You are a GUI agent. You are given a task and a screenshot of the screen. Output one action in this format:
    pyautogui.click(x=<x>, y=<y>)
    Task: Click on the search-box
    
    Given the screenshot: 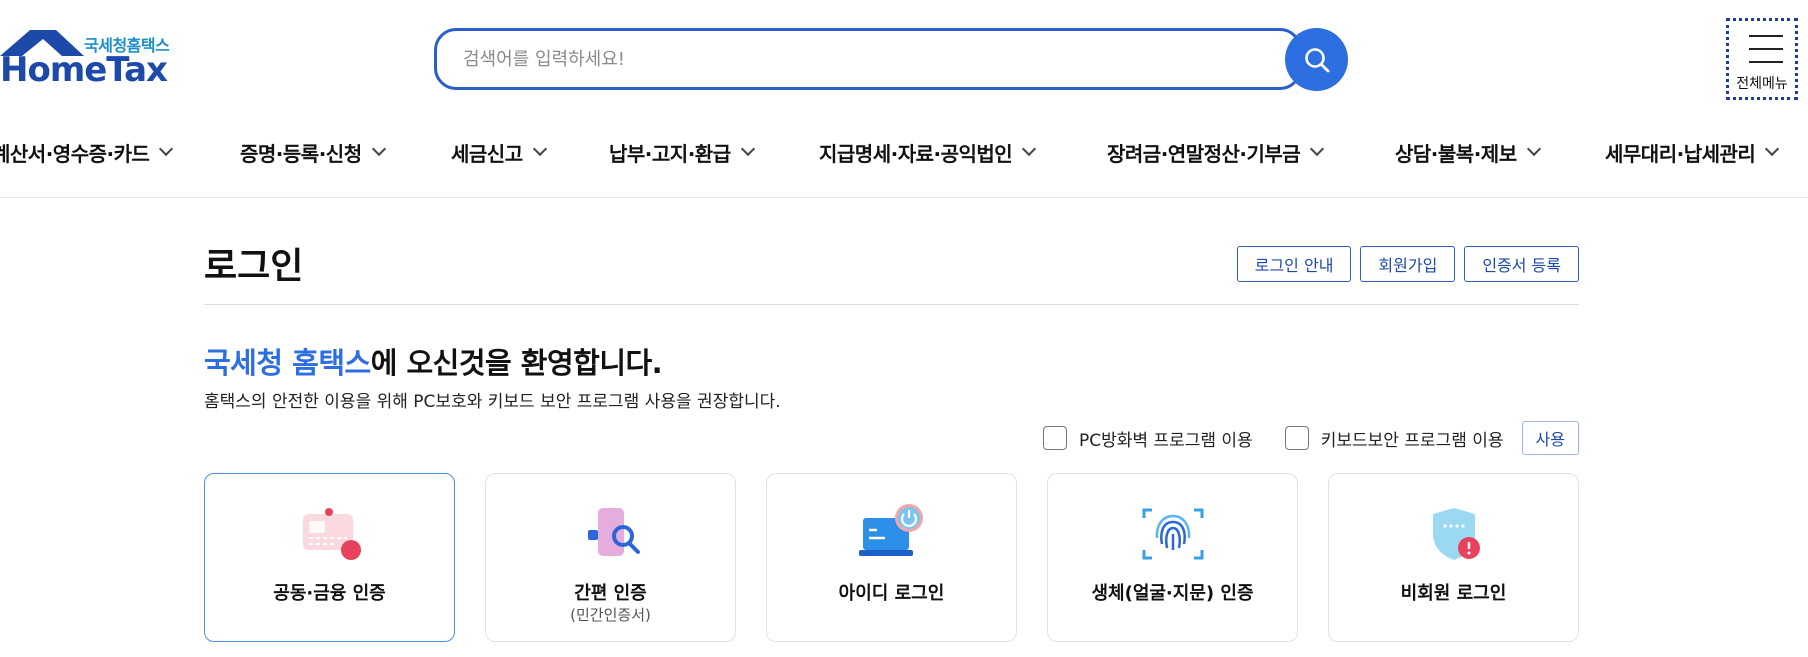 What is the action you would take?
    pyautogui.click(x=868, y=59)
    